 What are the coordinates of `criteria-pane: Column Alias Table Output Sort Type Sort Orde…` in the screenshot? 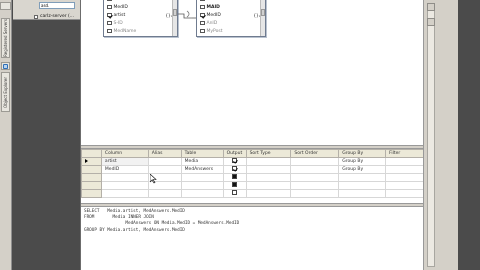 It's located at (252, 176).